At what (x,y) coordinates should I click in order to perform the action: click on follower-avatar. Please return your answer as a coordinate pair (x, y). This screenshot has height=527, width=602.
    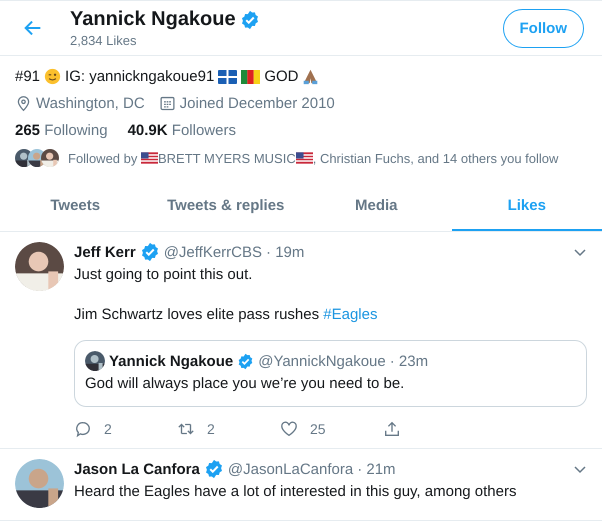
    Looking at the image, I should click on (50, 158).